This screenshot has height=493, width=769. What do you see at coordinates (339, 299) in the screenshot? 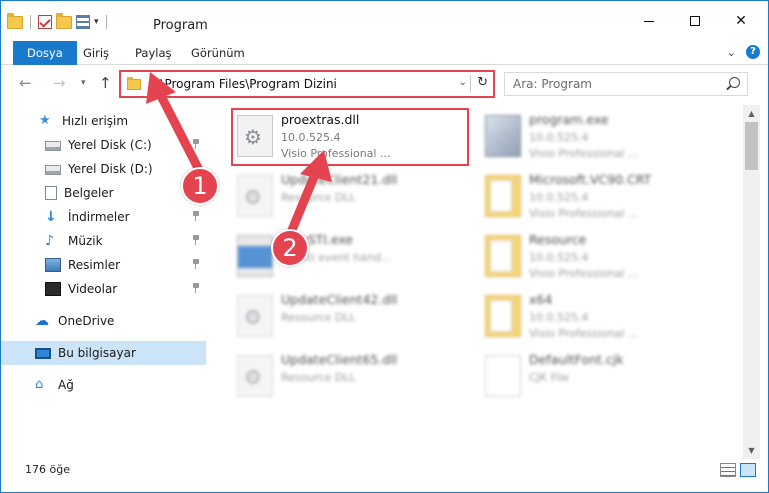
I see `file-name: UpdateClient42.dll` at bounding box center [339, 299].